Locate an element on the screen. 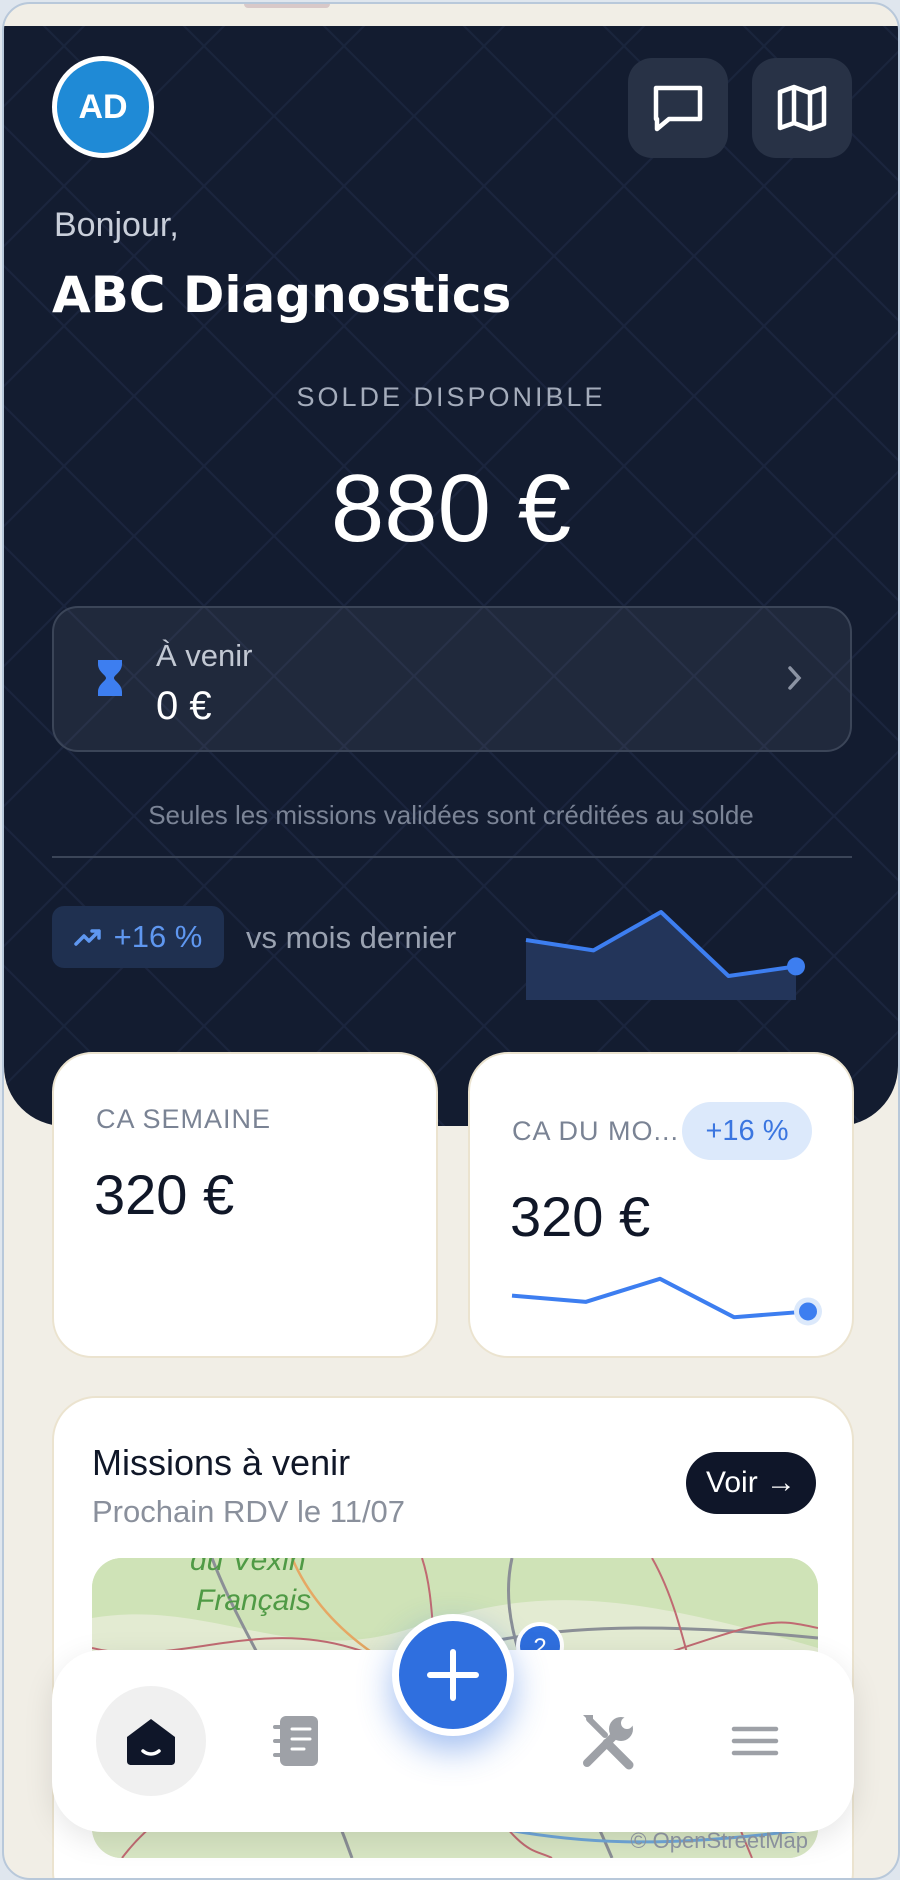 This screenshot has height=1880, width=900. week-revenue-value: 320 € is located at coordinates (164, 1194).